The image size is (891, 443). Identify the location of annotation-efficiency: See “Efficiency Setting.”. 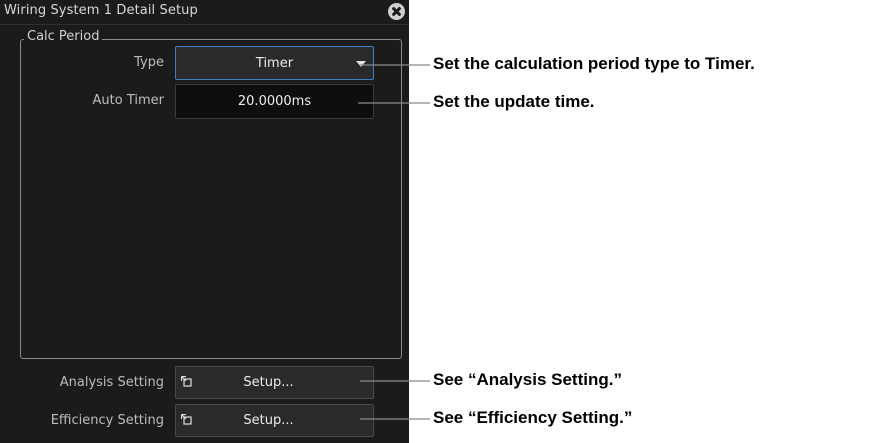
(533, 417).